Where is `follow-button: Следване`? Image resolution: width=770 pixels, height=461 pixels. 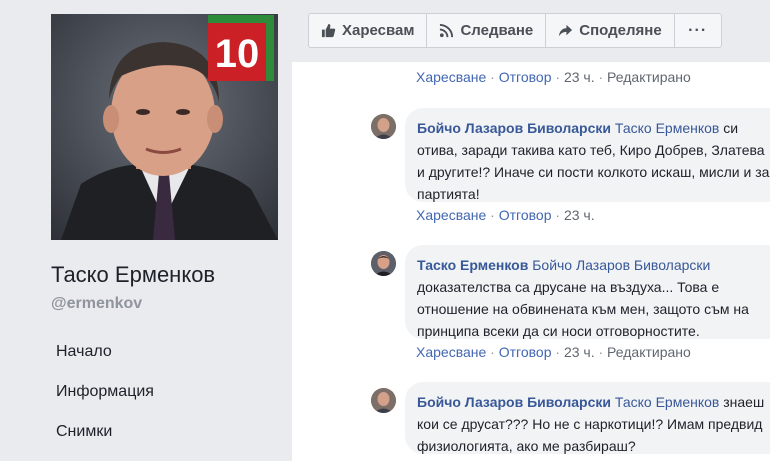
follow-button: Следване is located at coordinates (487, 30).